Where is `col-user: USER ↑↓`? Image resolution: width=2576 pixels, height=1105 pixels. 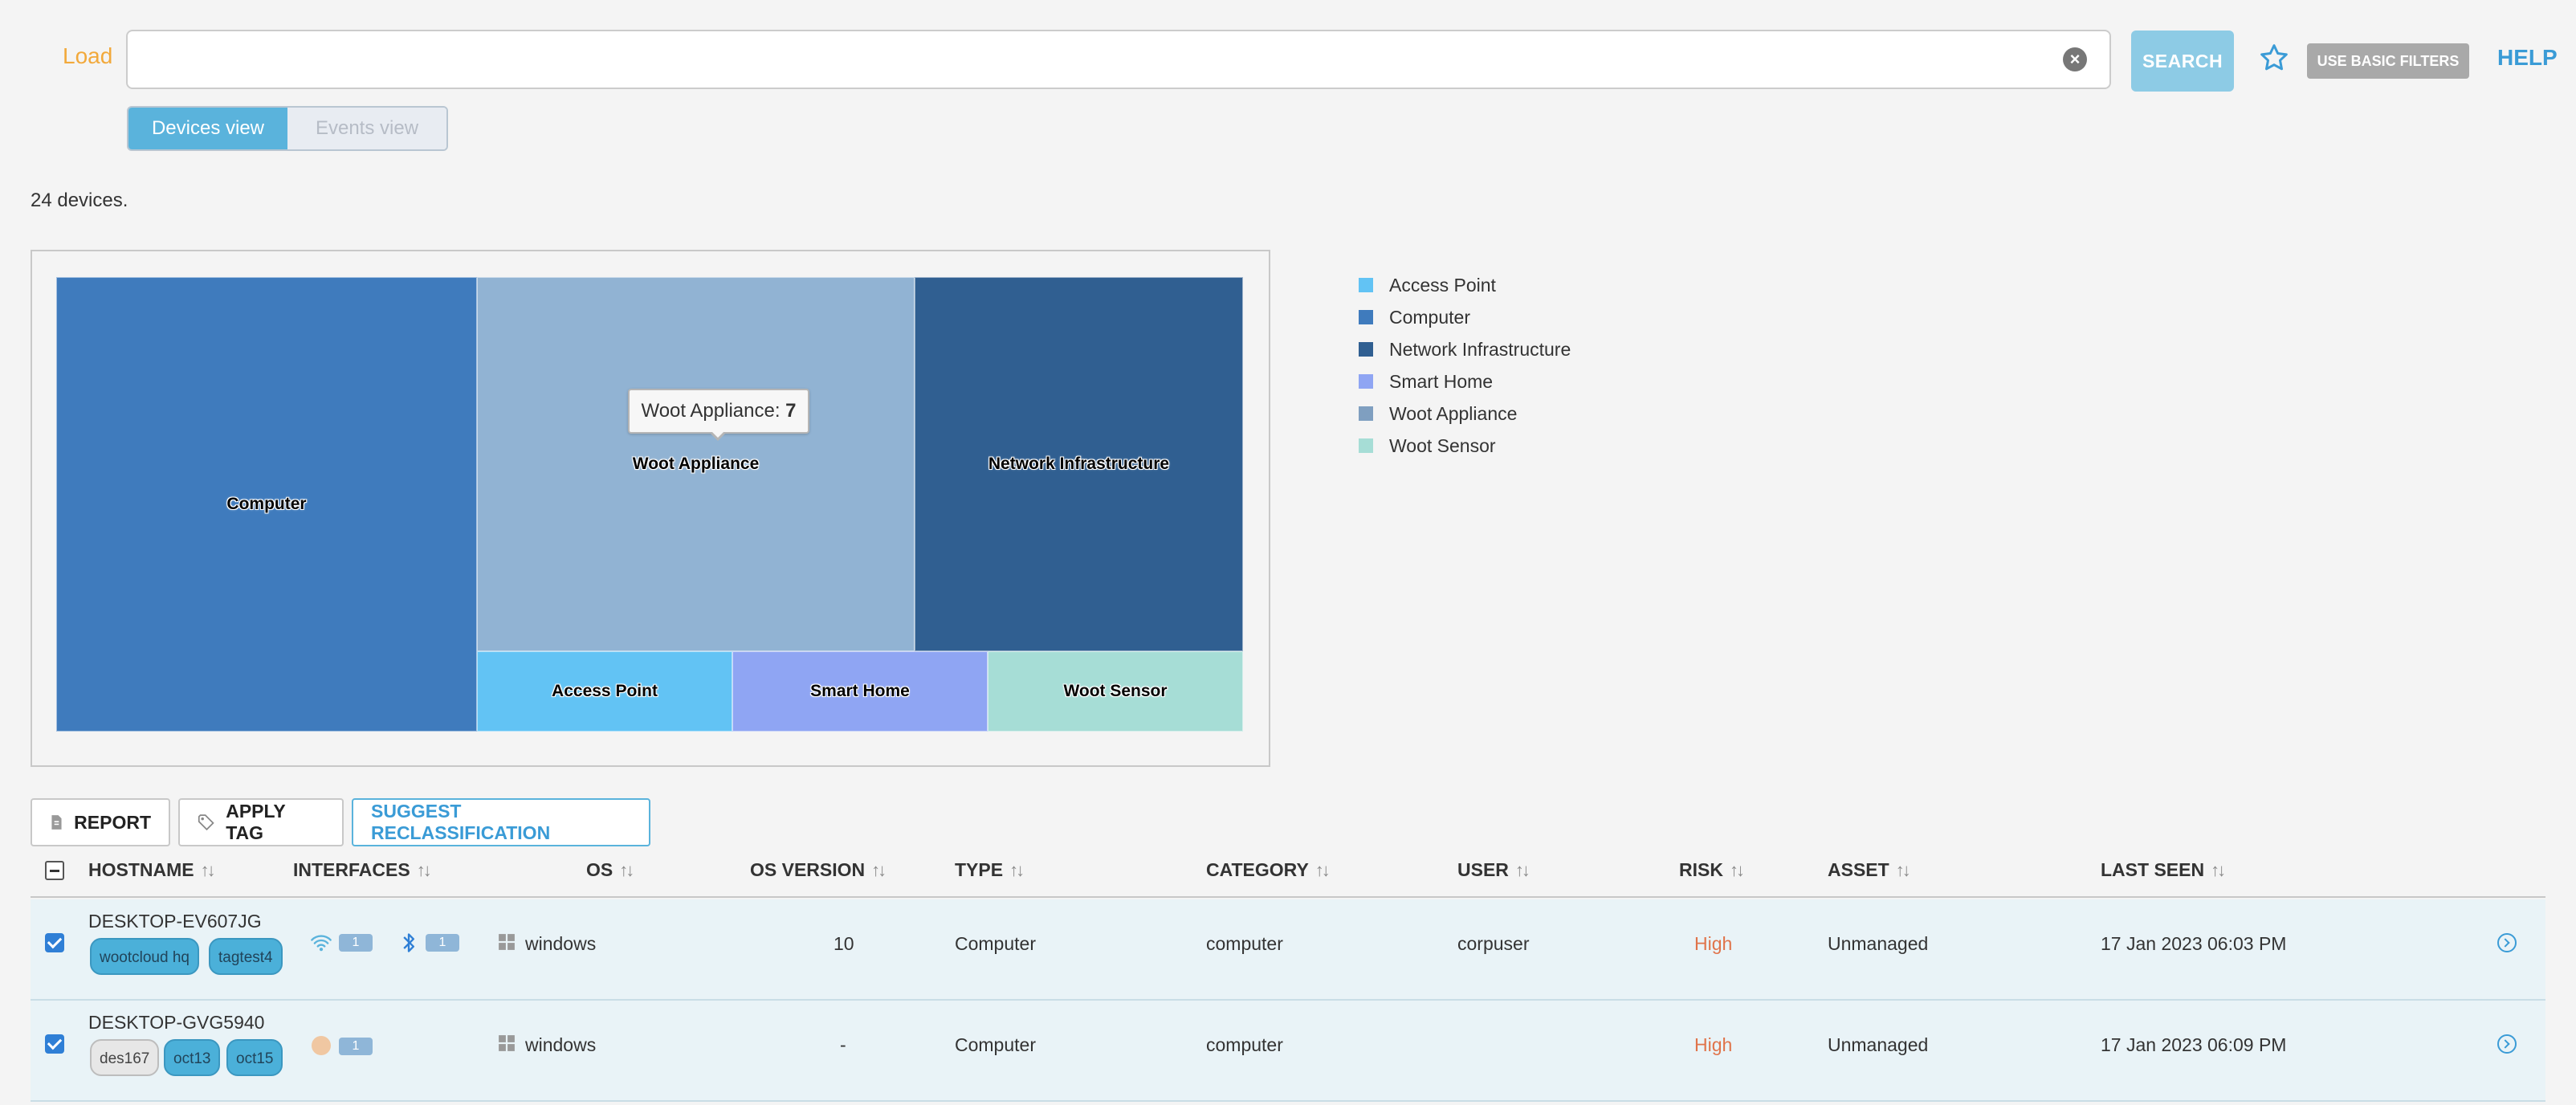 col-user: USER ↑↓ is located at coordinates (1494, 870).